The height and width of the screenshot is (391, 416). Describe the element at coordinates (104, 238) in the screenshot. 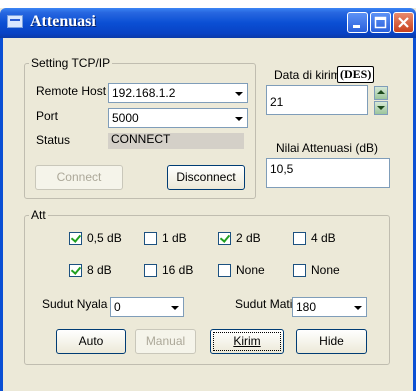

I see `checkbox-label: 0,5 dB` at that location.